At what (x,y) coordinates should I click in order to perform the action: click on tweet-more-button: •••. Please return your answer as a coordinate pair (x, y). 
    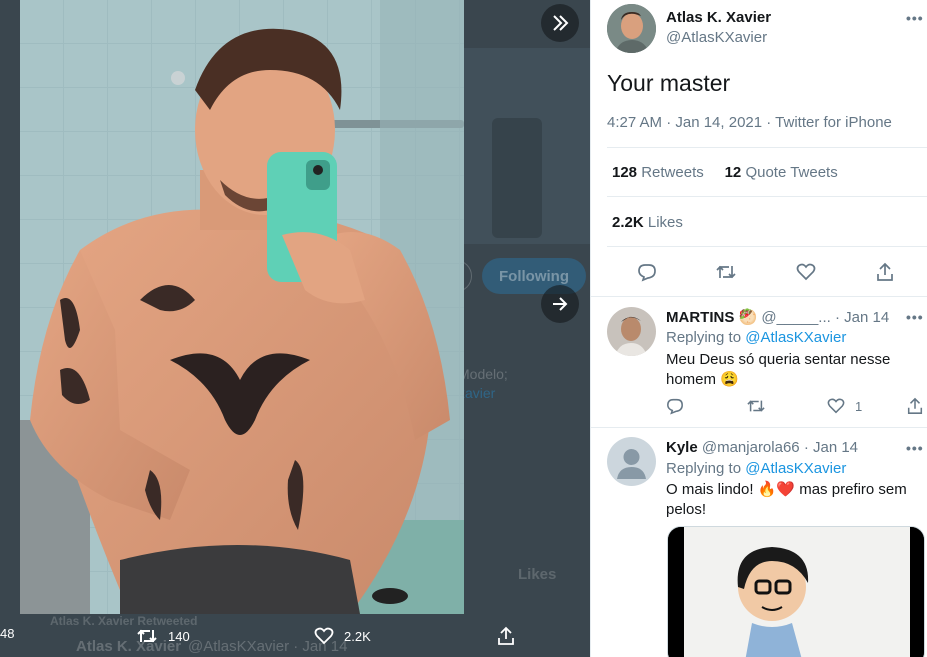
    Looking at the image, I should click on (915, 18).